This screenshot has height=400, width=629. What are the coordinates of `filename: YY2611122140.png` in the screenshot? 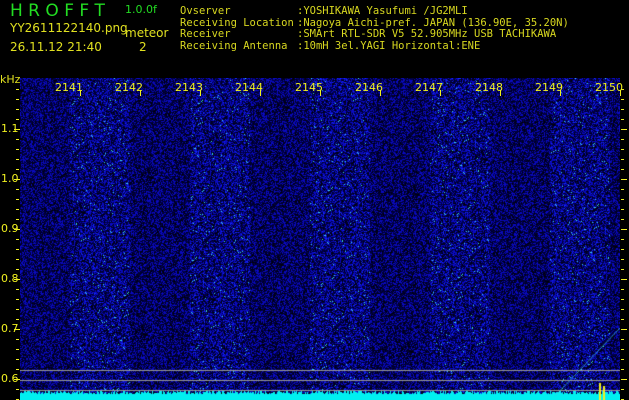 It's located at (69, 28).